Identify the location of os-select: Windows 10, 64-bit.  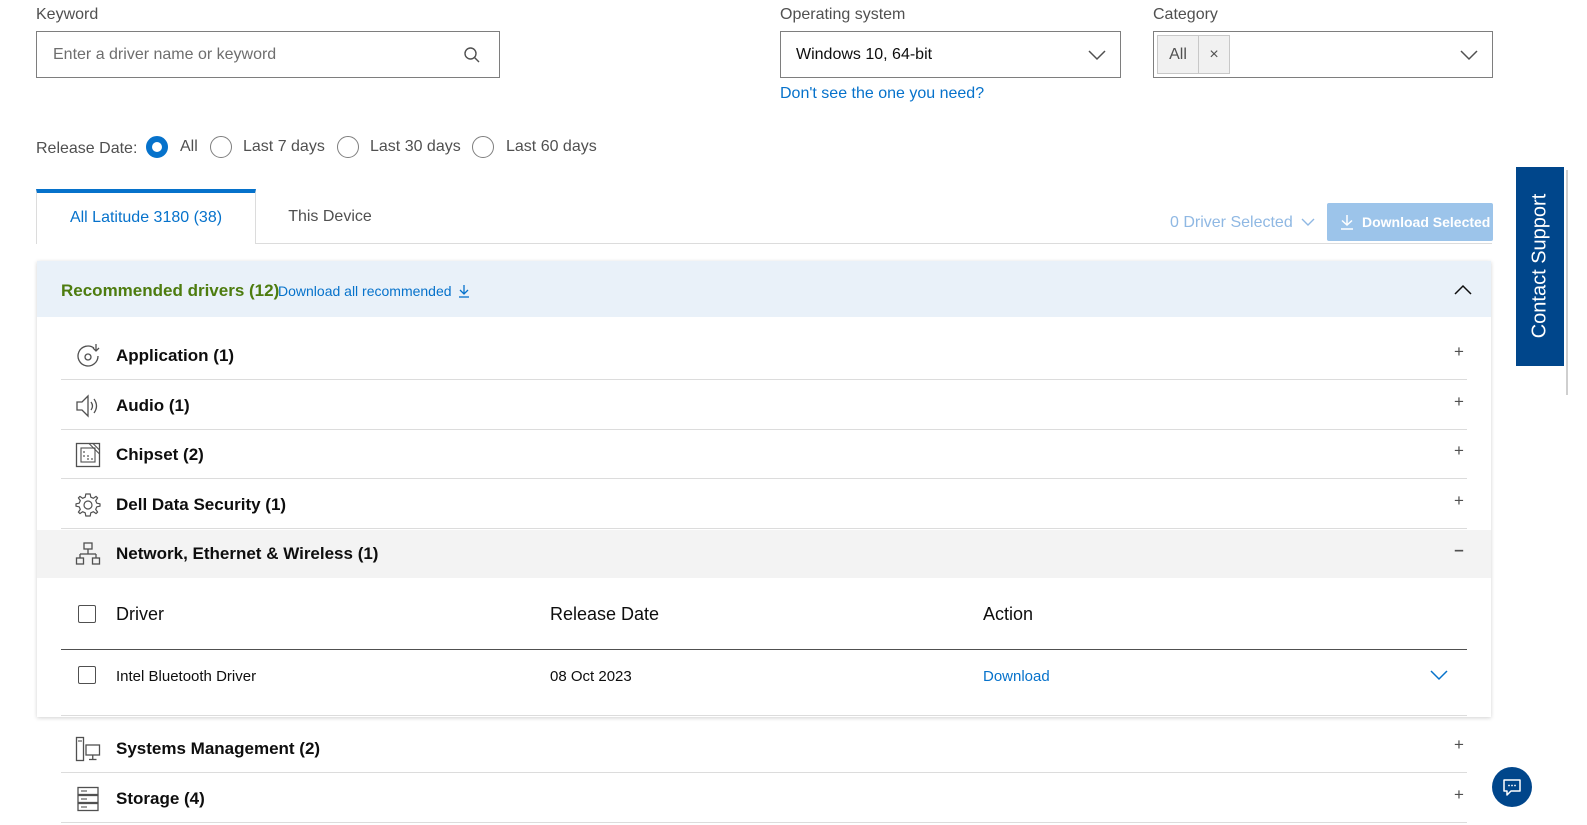
(950, 54).